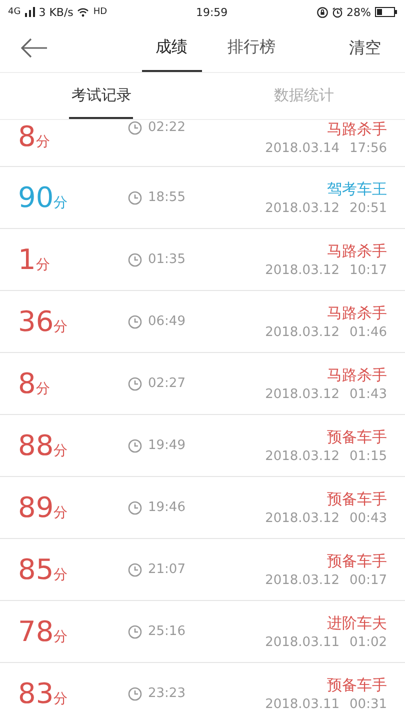 Image resolution: width=405 pixels, height=720 pixels. I want to click on alarm-icon, so click(337, 12).